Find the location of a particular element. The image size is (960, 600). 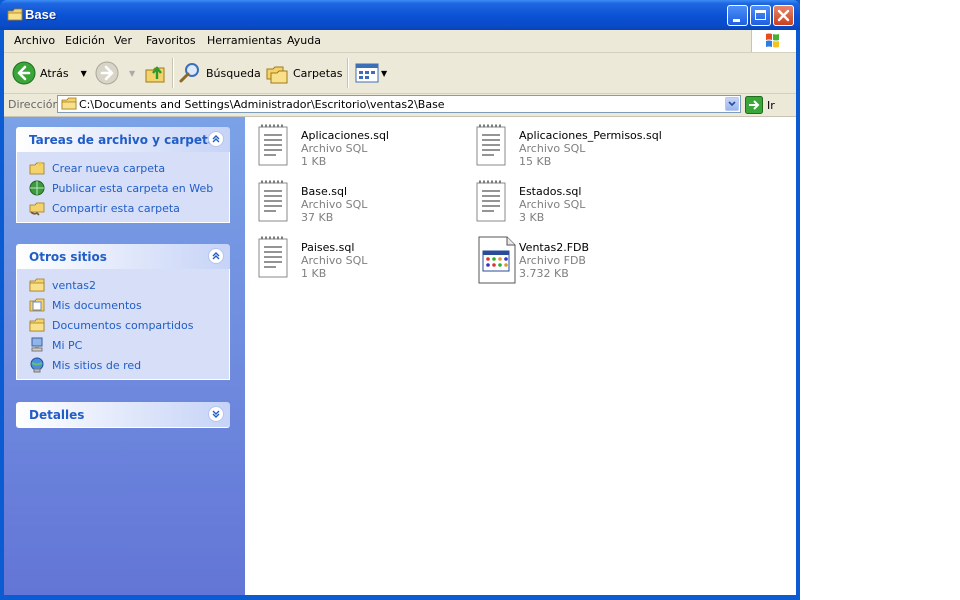

expand-icon is located at coordinates (216, 414).